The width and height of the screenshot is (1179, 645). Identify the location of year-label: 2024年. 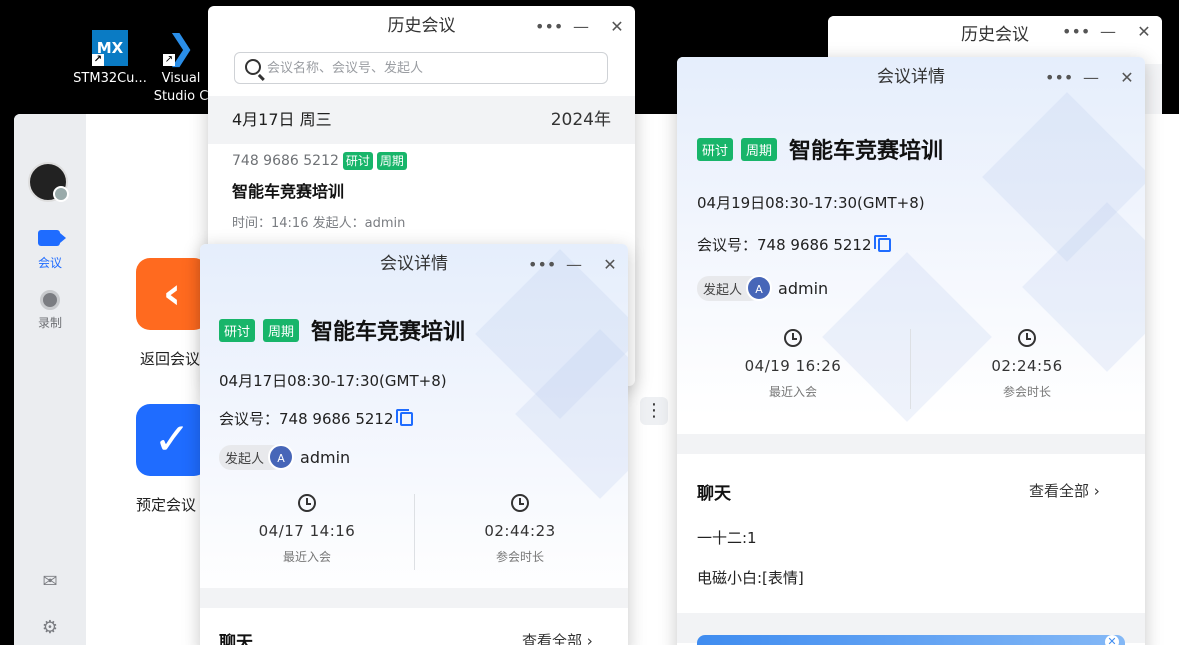
(580, 120).